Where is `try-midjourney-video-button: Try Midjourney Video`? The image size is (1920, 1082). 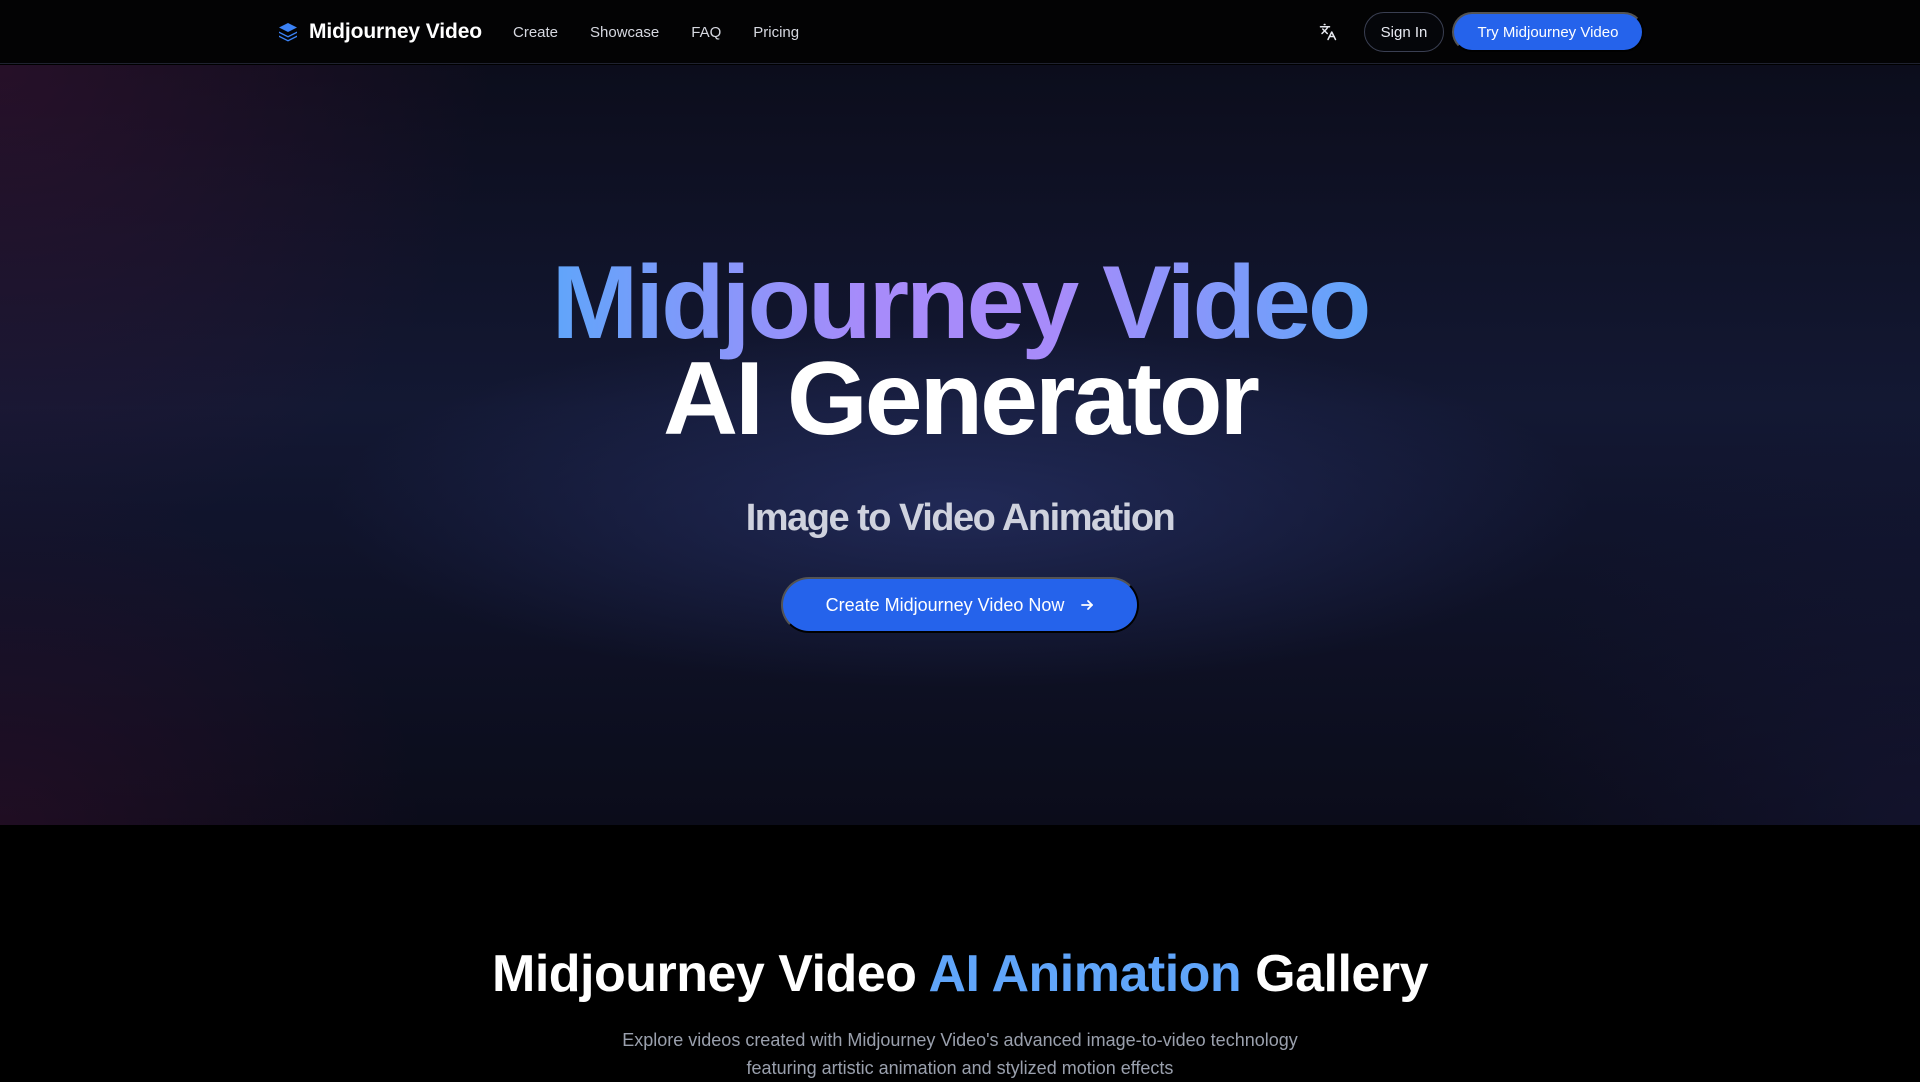
try-midjourney-video-button: Try Midjourney Video is located at coordinates (1548, 32).